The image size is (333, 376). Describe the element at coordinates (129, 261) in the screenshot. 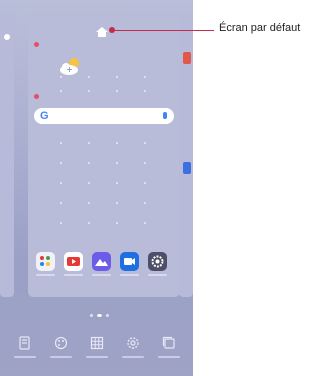

I see `video-call-icon` at that location.